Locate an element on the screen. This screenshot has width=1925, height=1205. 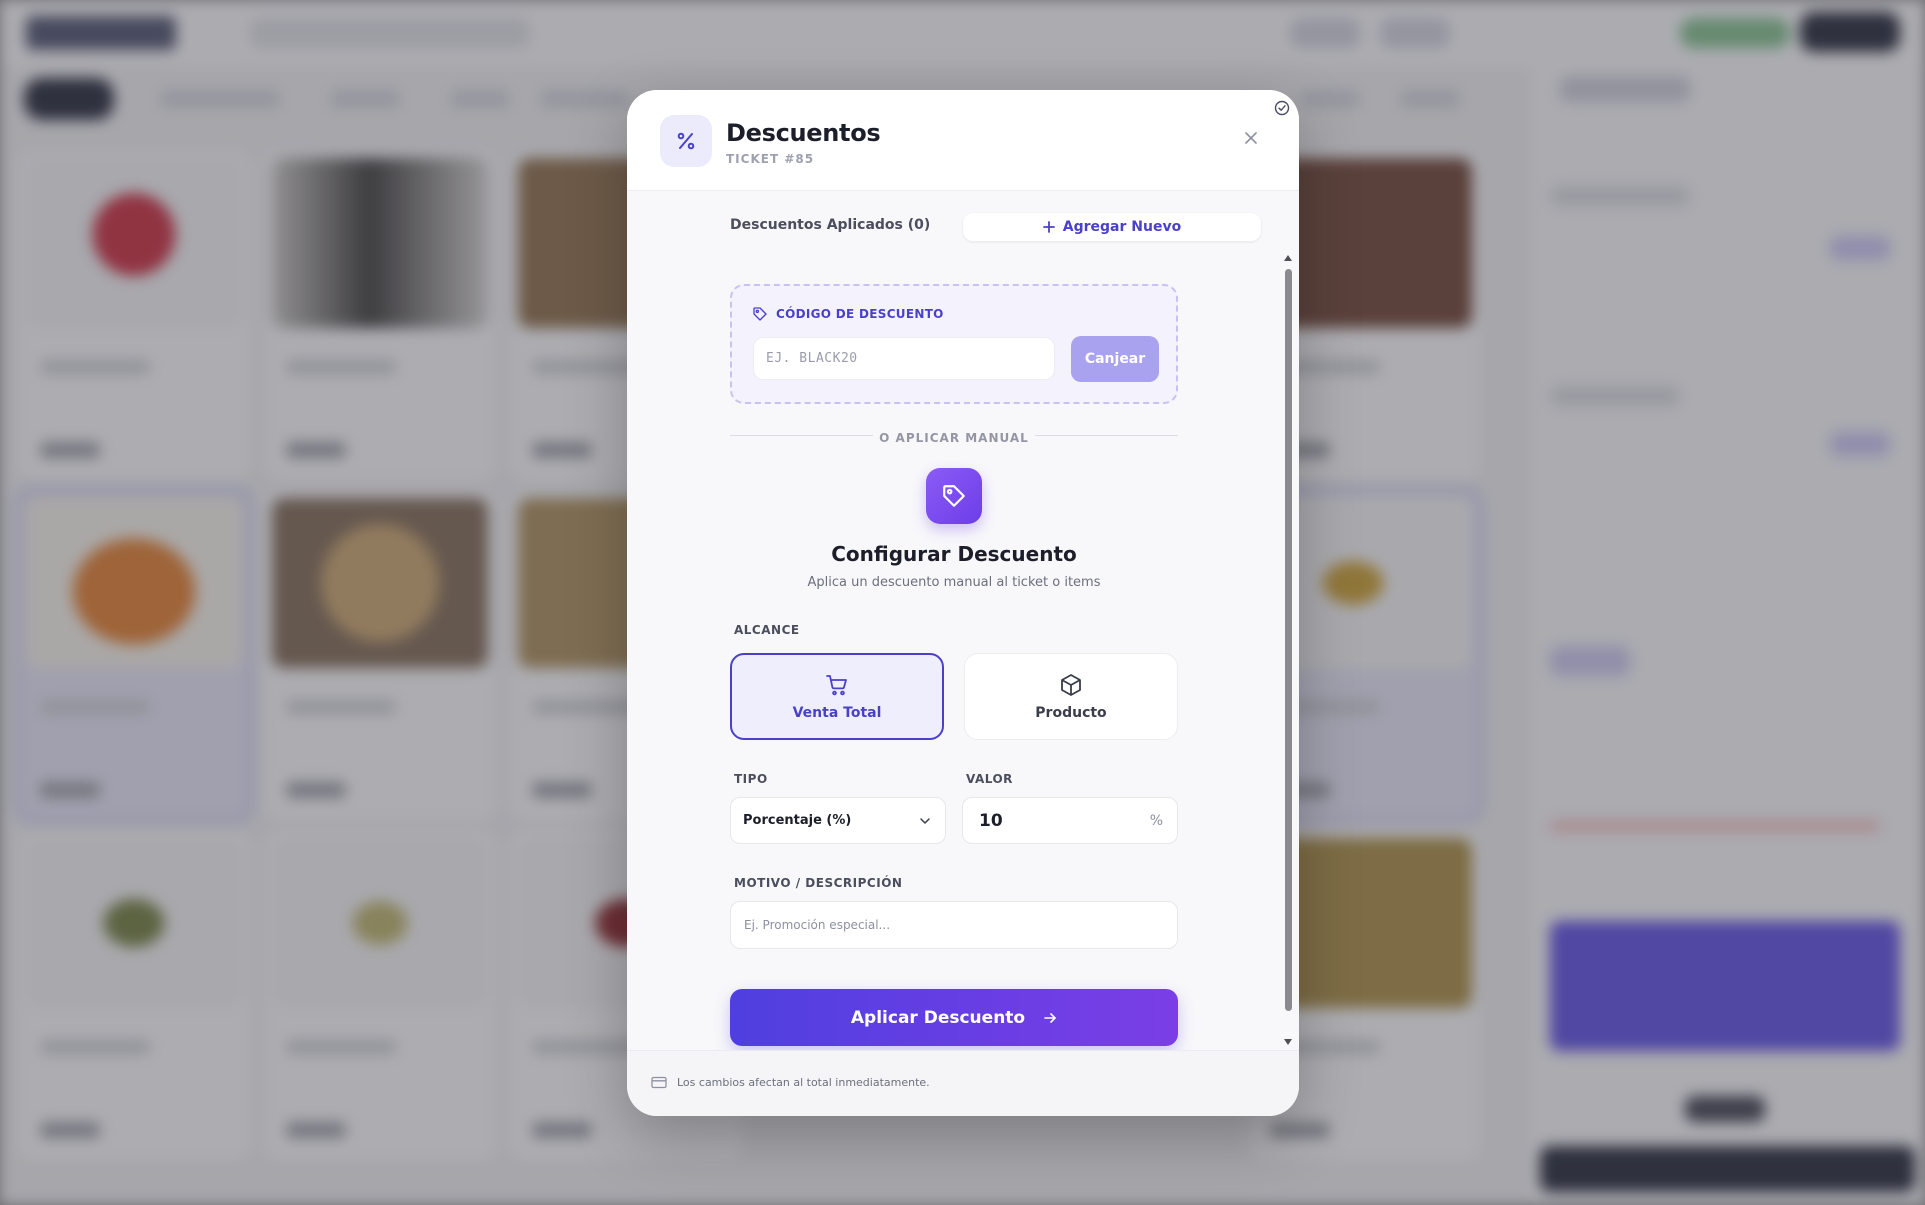
scope-option-label: Venta Total is located at coordinates (837, 712).